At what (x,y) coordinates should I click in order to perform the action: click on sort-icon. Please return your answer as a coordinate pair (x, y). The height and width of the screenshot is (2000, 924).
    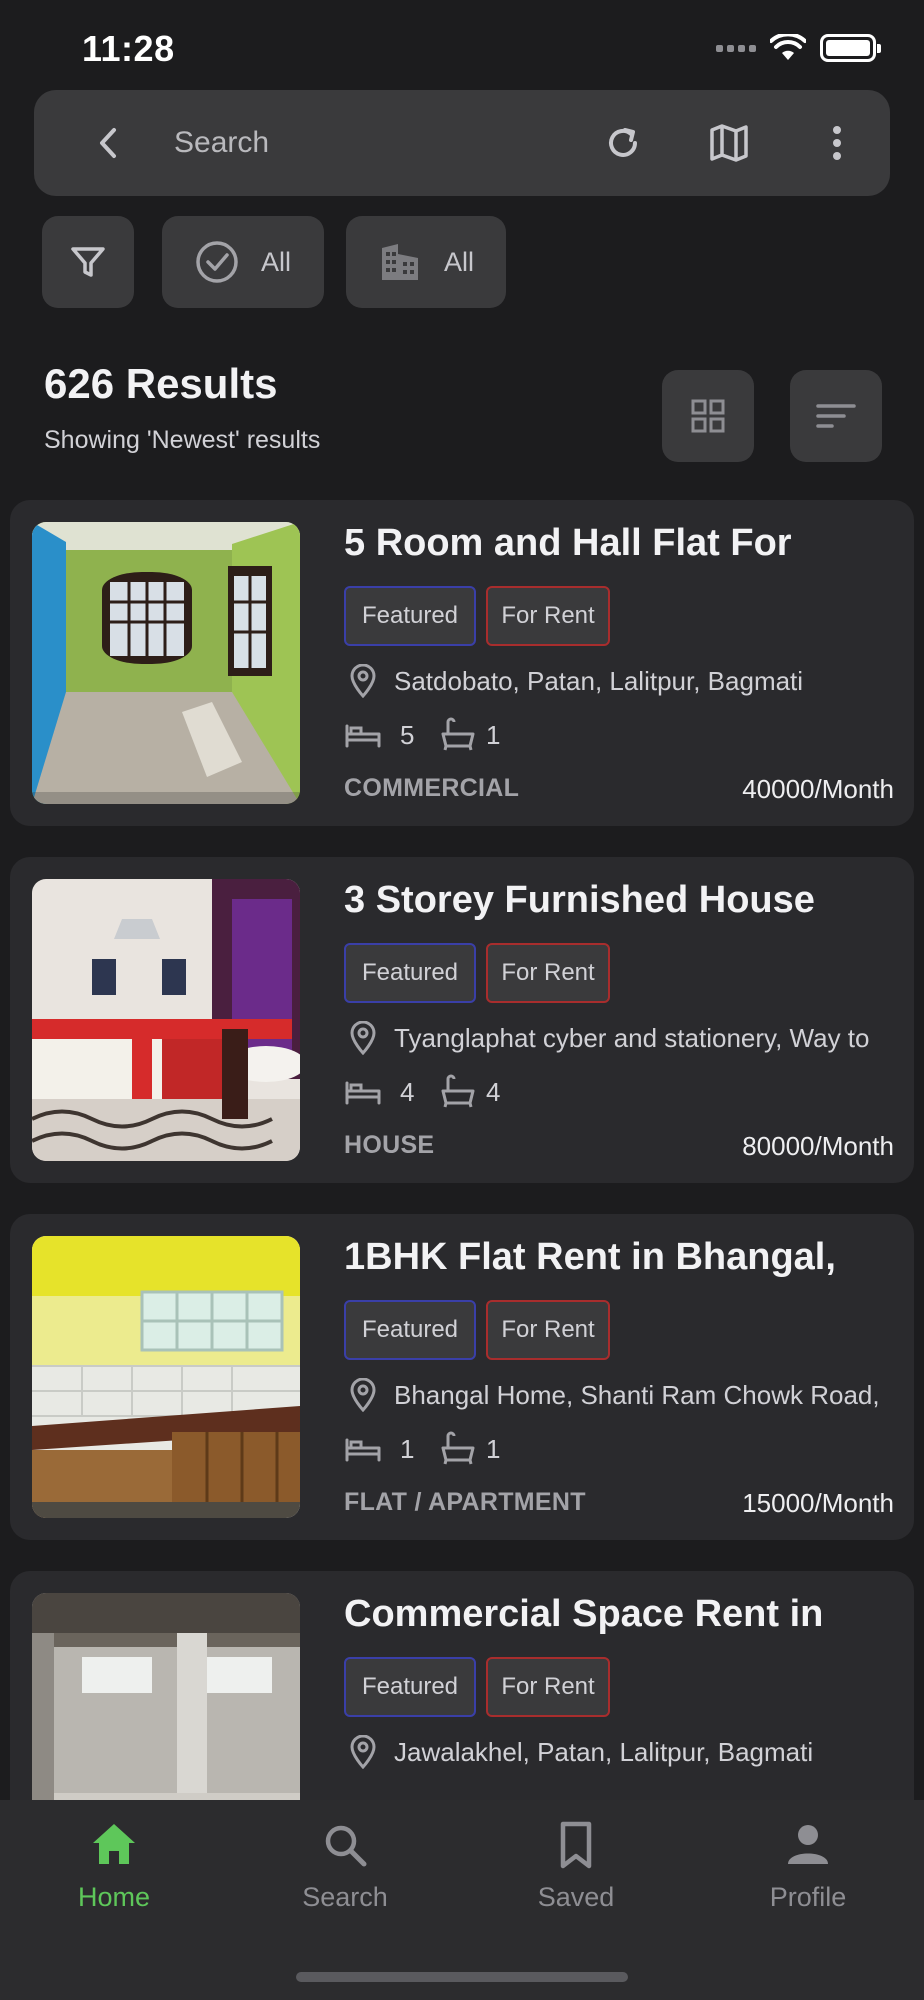
    Looking at the image, I should click on (836, 416).